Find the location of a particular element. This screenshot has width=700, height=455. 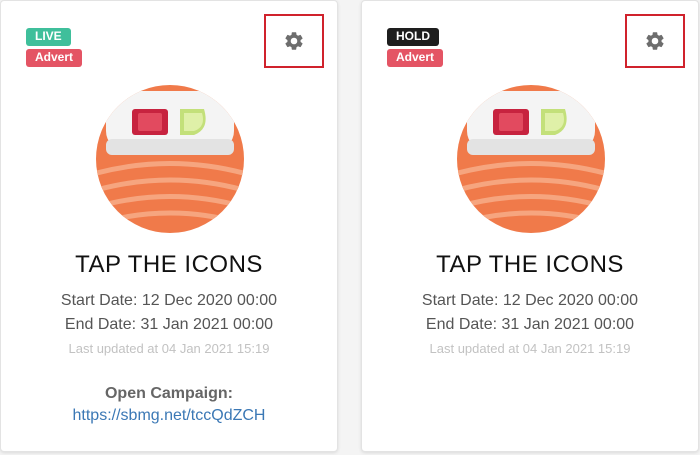

open-campaign-label: Open Campaign: is located at coordinates (168, 393).